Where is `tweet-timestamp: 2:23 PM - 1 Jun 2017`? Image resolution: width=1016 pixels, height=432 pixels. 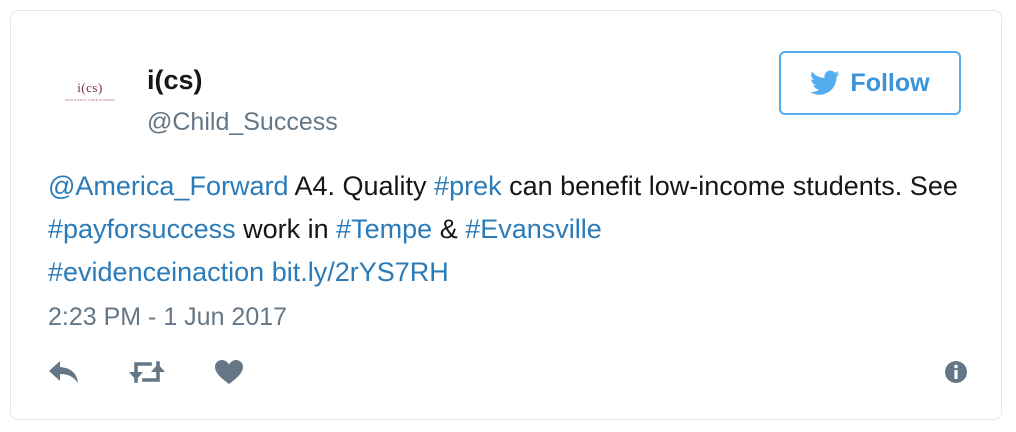
tweet-timestamp: 2:23 PM - 1 Jun 2017 is located at coordinates (167, 317).